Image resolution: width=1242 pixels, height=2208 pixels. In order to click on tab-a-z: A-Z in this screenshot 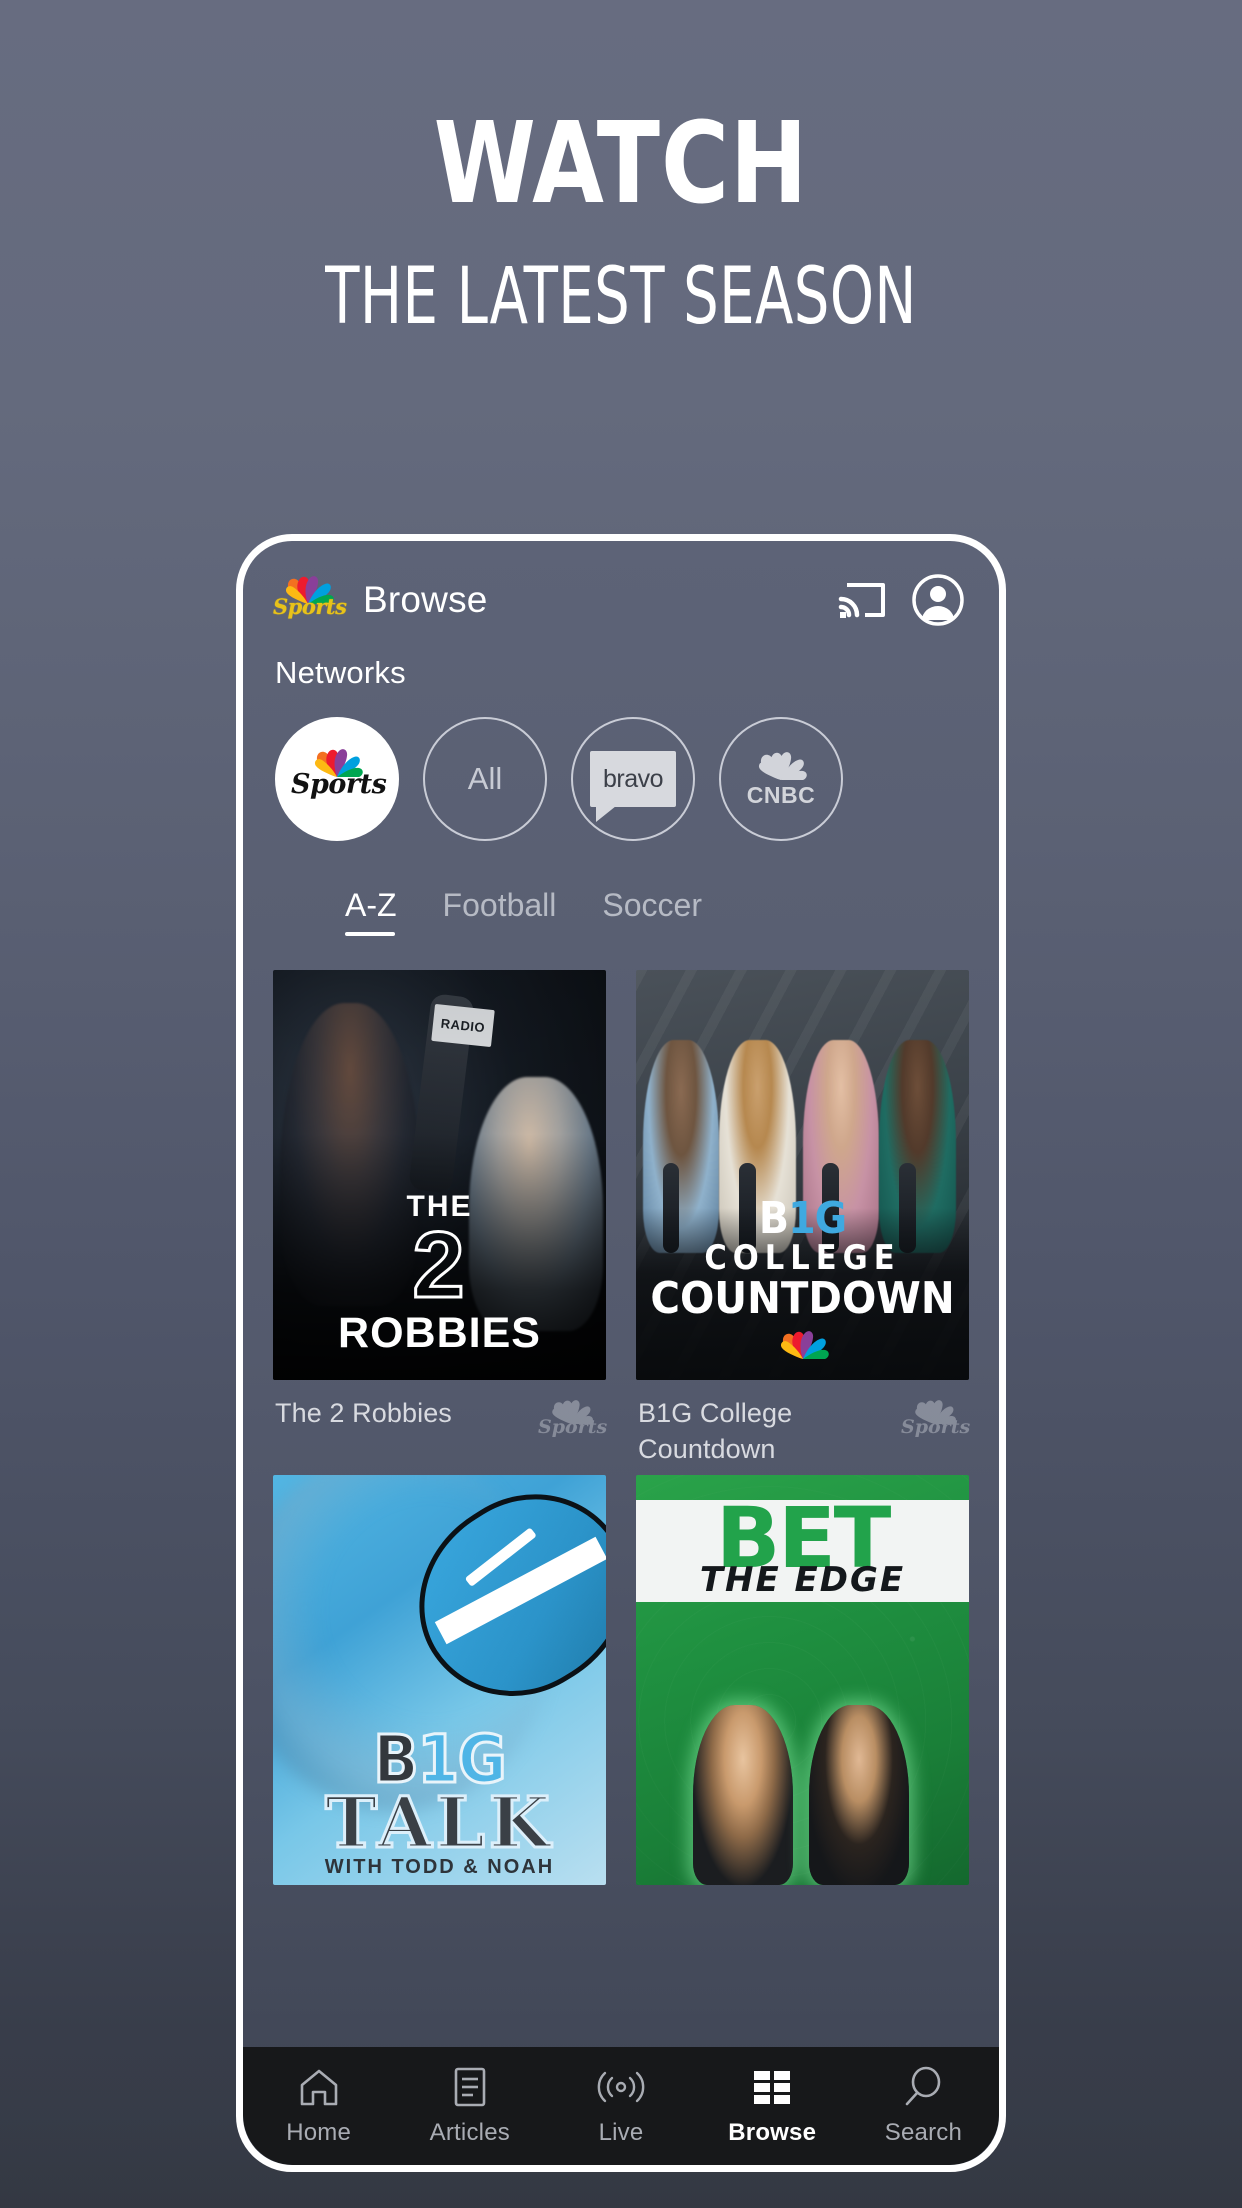, I will do `click(371, 911)`.